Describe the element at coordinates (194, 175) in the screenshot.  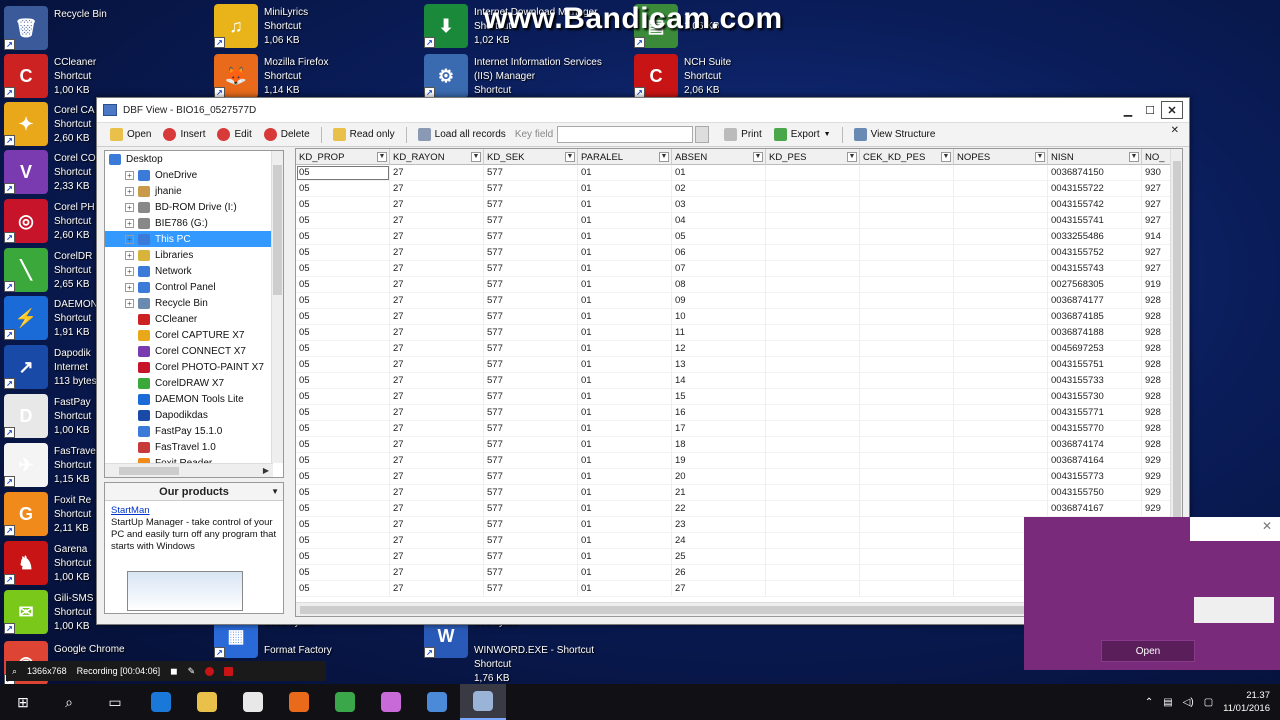
I see `tree-item: + OneDrive` at that location.